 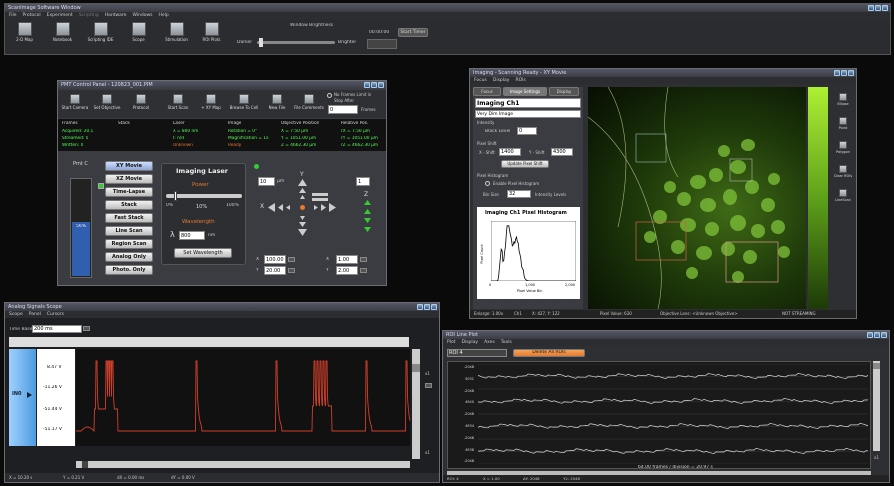 I want to click on pmt-gain-bar: 56%, so click(x=81, y=228).